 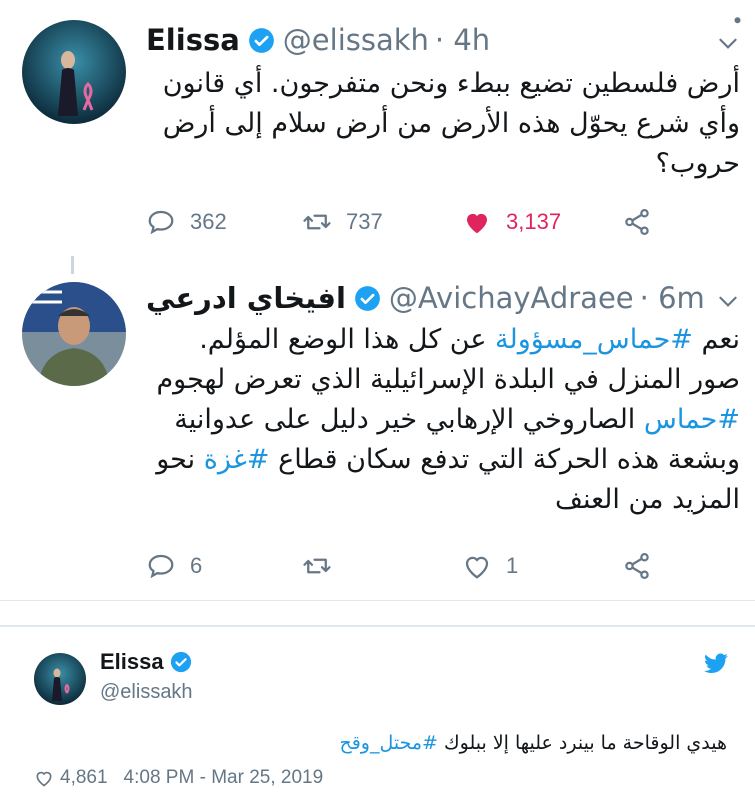 What do you see at coordinates (534, 221) in the screenshot?
I see `like-count: 3,137` at bounding box center [534, 221].